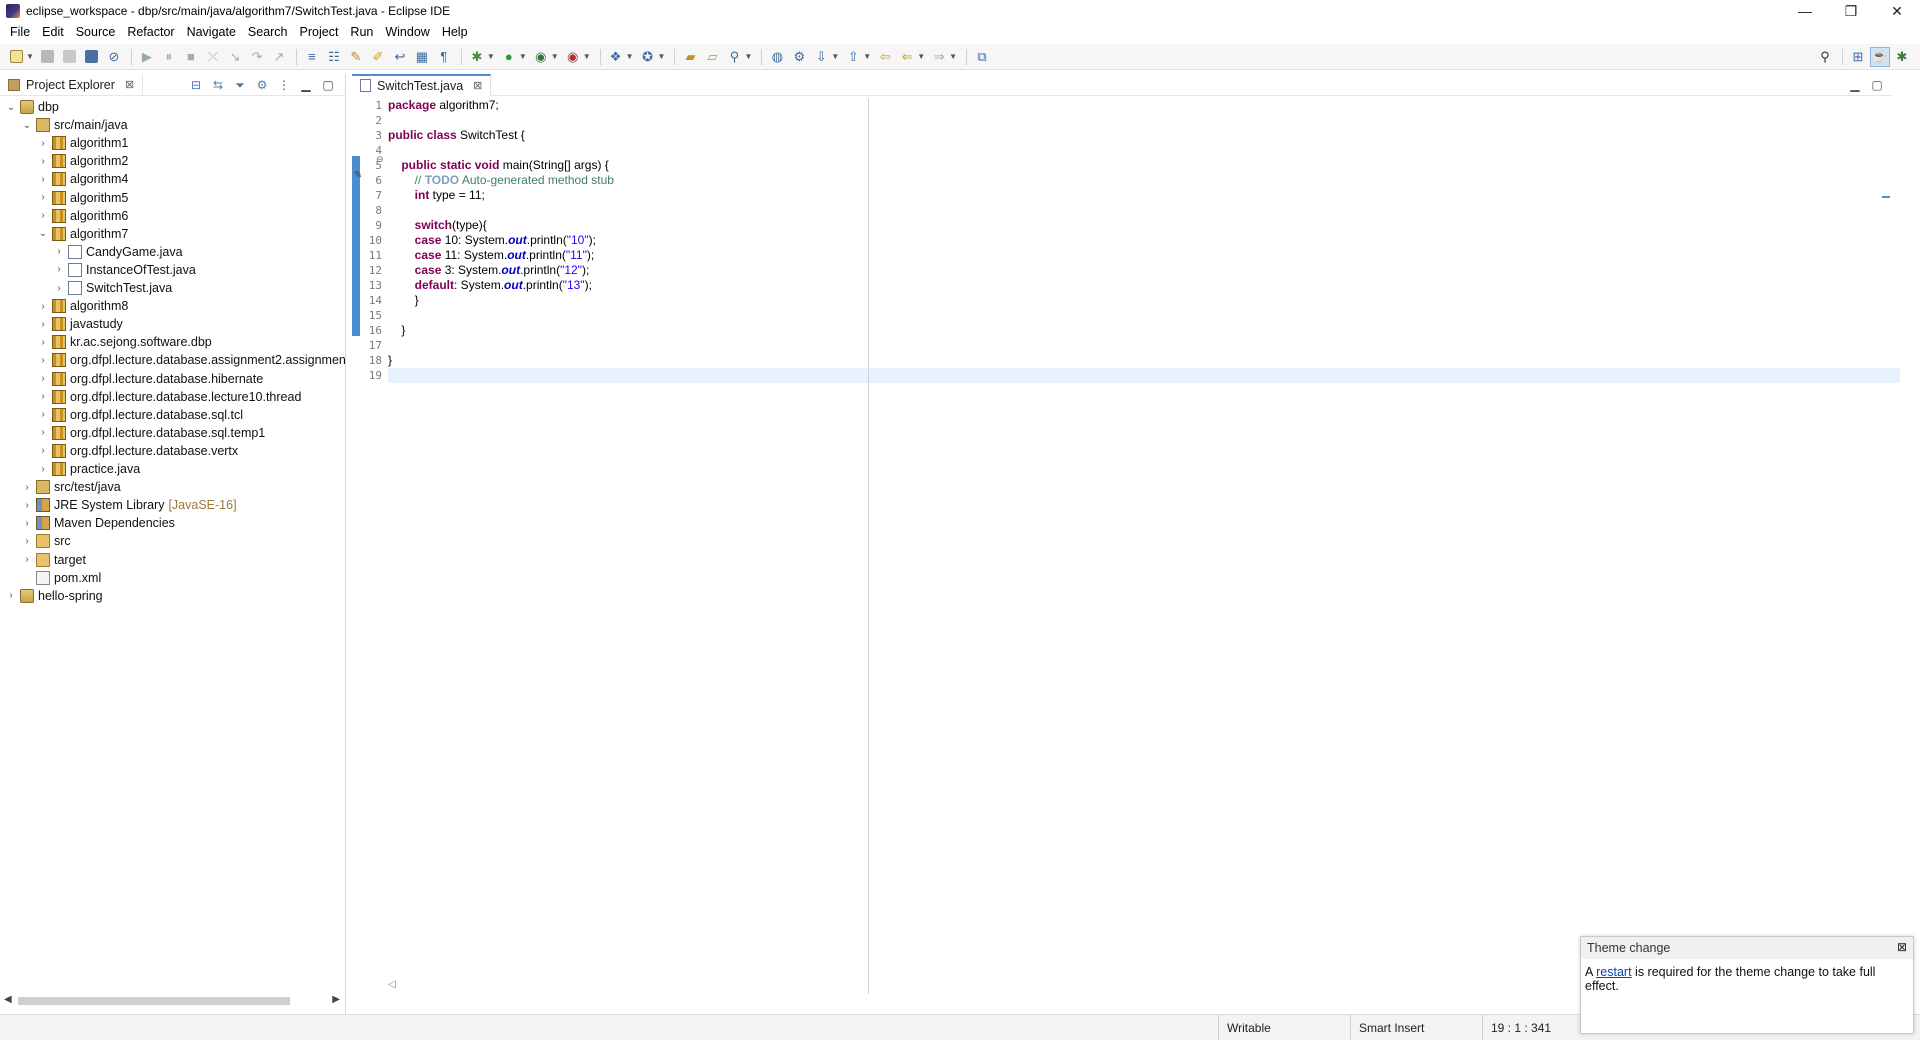 This screenshot has width=1920, height=1040. Describe the element at coordinates (235, 57) in the screenshot. I see `step-into-icon: ↘` at that location.